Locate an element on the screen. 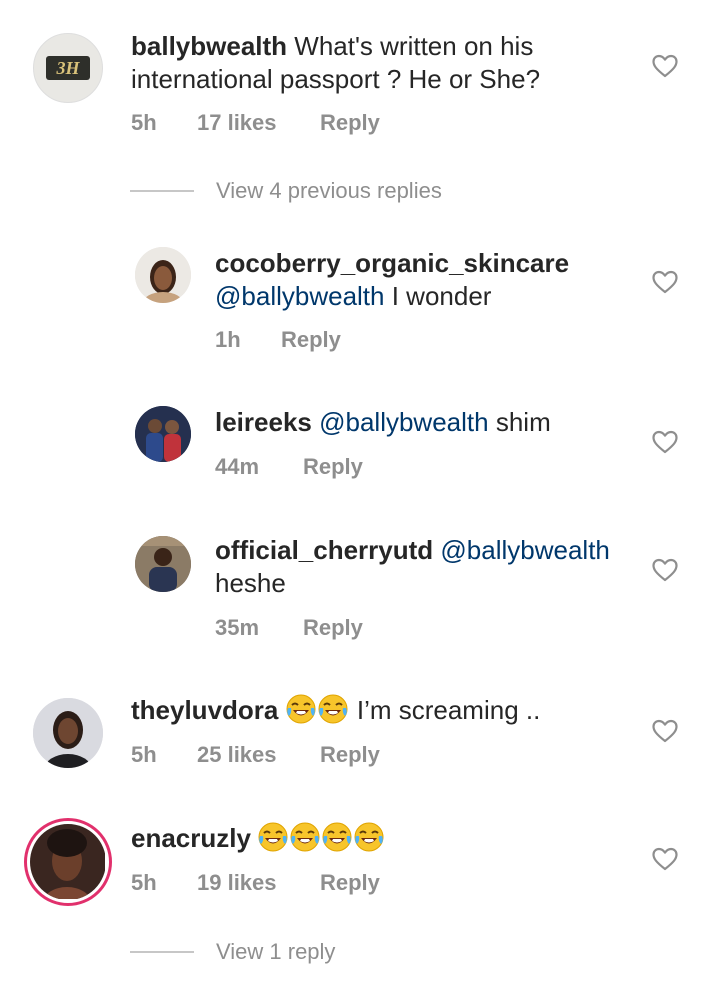 The width and height of the screenshot is (720, 982). brand-logo: 3H is located at coordinates (68, 68).